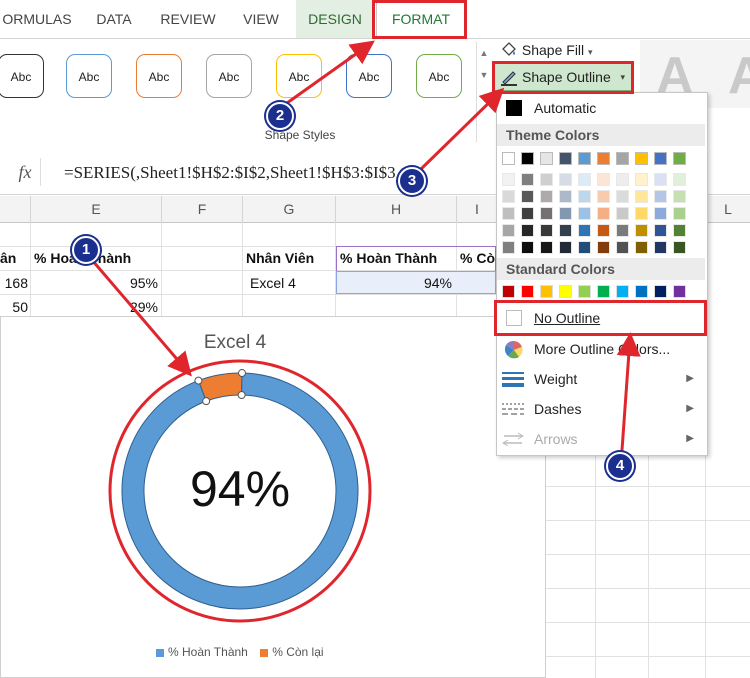 This screenshot has height=678, width=750. I want to click on column-header-d, so click(15, 209).